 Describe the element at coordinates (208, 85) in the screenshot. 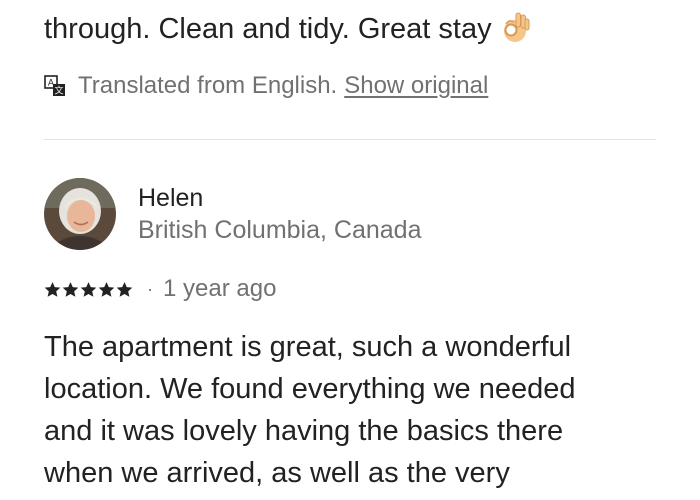

I see `translation-note: Translated from English.` at that location.